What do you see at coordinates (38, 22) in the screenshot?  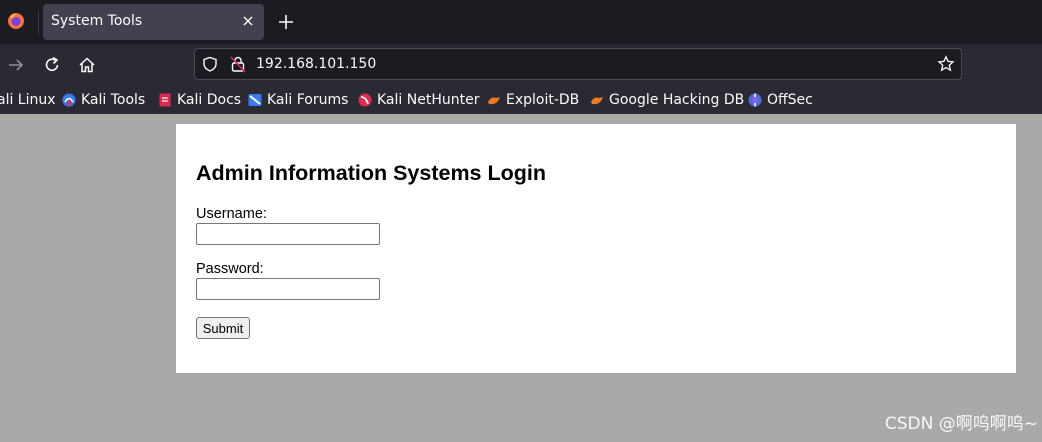 I see `tab-separator` at bounding box center [38, 22].